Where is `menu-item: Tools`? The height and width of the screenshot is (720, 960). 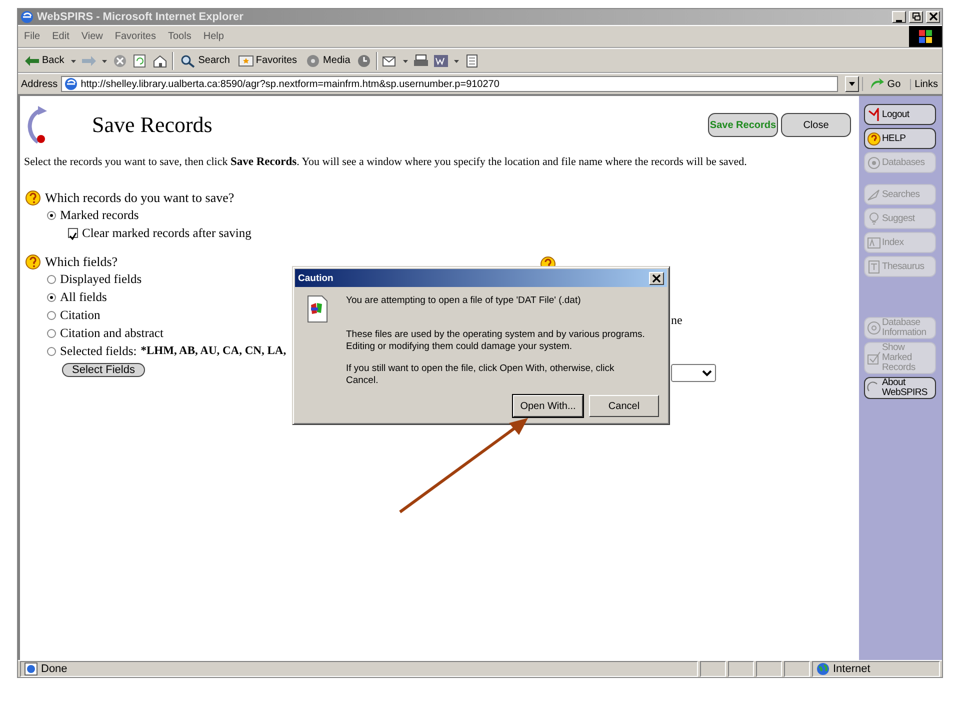 menu-item: Tools is located at coordinates (180, 36).